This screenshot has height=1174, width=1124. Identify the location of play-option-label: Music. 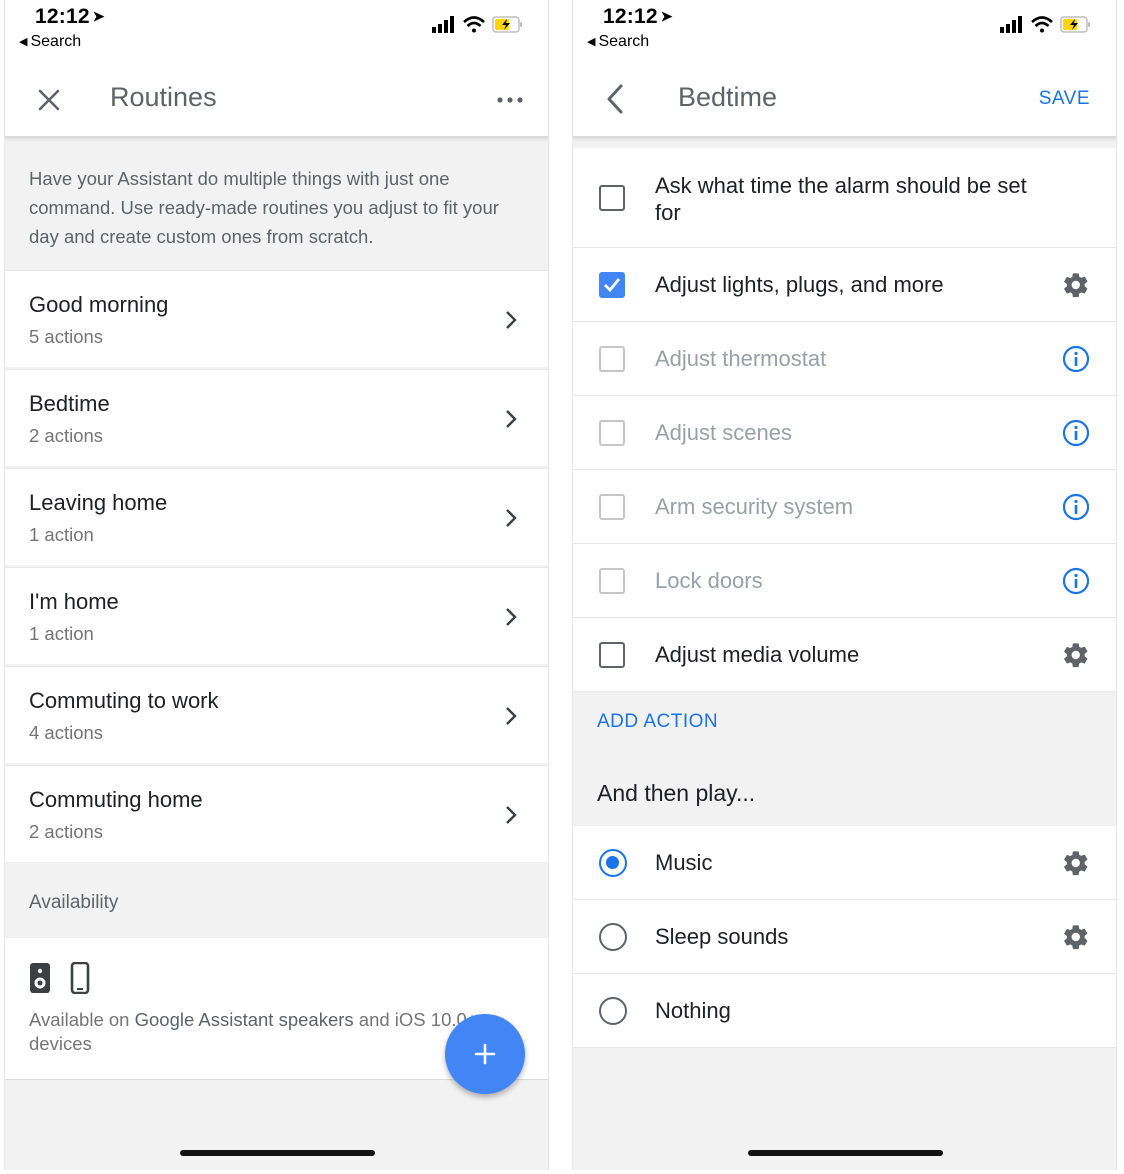
(684, 862).